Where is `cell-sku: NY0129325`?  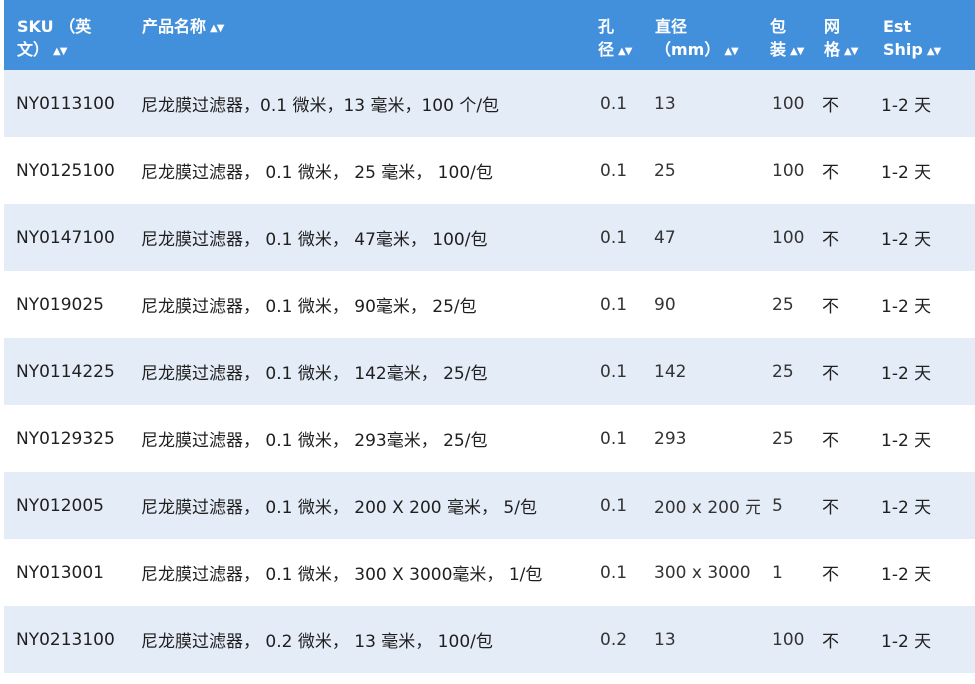
cell-sku: NY0129325 is located at coordinates (66, 438).